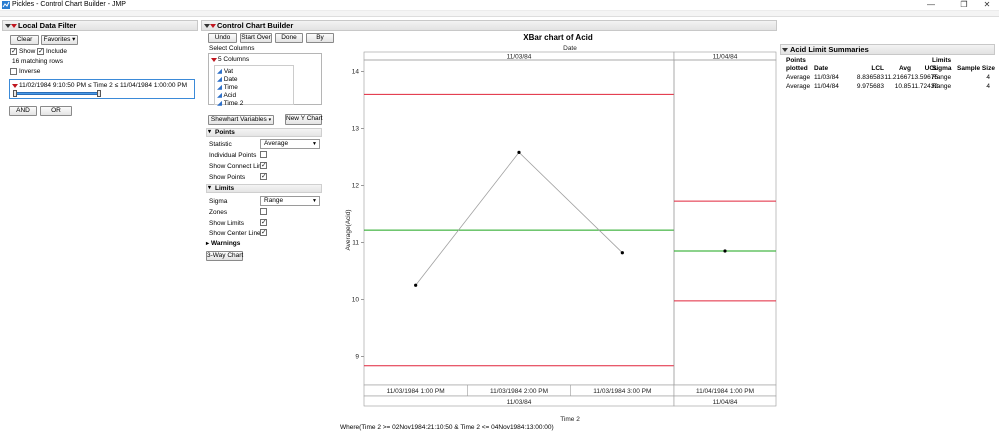 The width and height of the screenshot is (999, 441). Describe the element at coordinates (931, 5) in the screenshot. I see `minimize-icon: —` at that location.